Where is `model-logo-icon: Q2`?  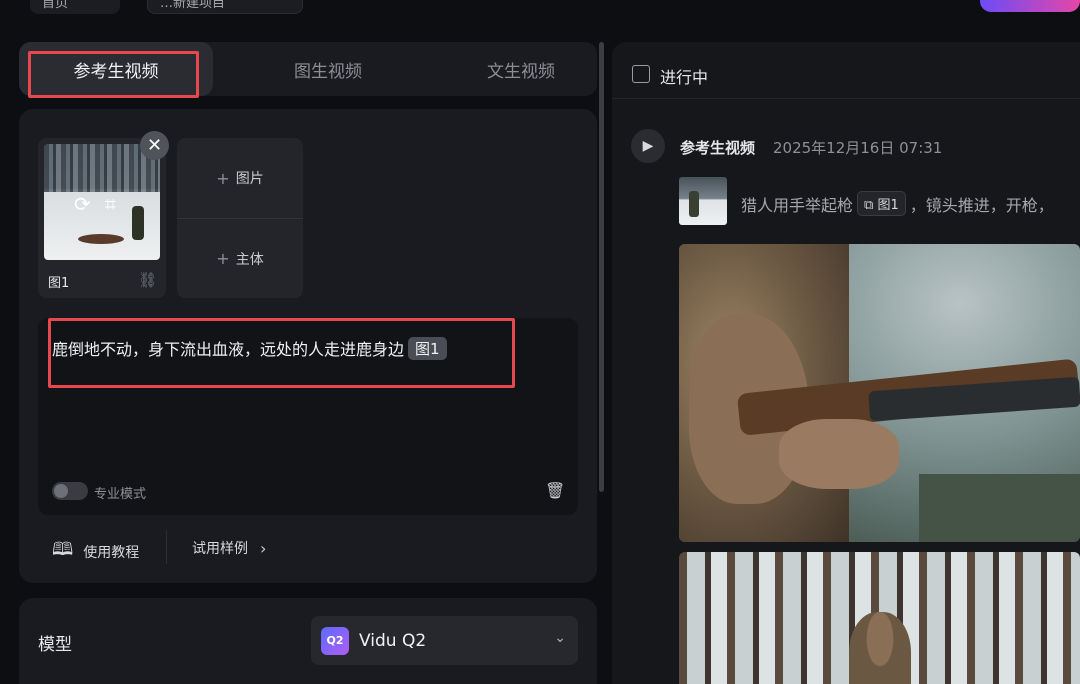 model-logo-icon: Q2 is located at coordinates (335, 640).